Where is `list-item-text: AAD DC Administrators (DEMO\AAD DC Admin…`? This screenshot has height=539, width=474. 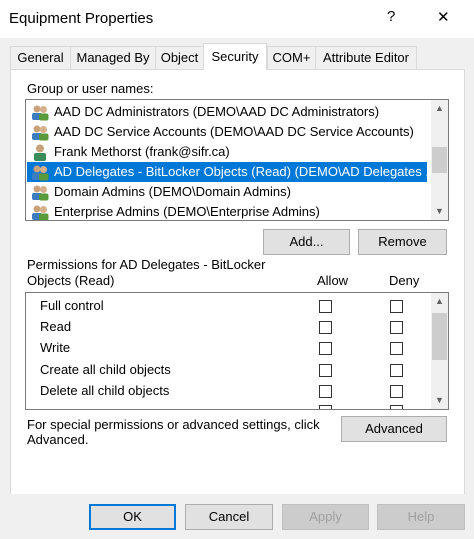
list-item-text: AAD DC Administrators (DEMO\AAD DC Admin… is located at coordinates (217, 111).